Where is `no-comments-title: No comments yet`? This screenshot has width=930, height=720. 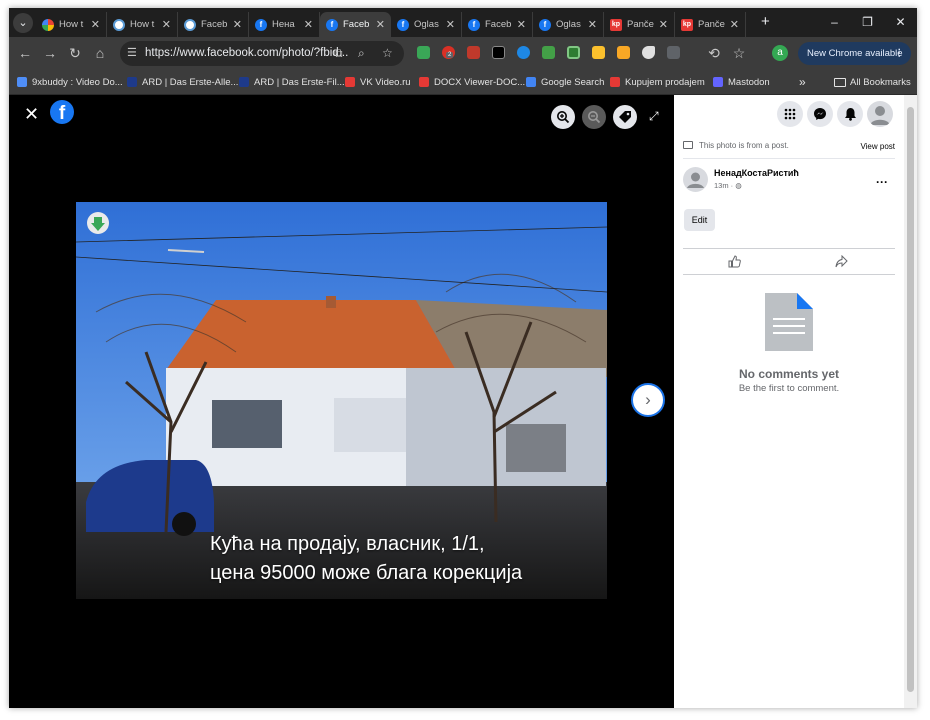 no-comments-title: No comments yet is located at coordinates (789, 374).